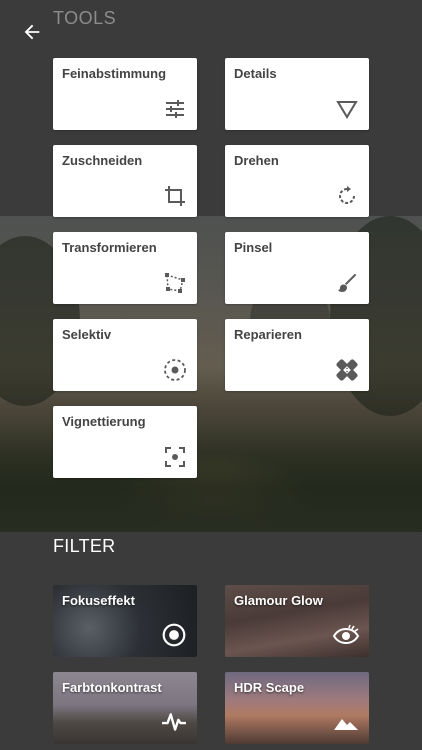 The width and height of the screenshot is (422, 750). I want to click on tool-card-feinabstimmung: Feinabstimmung, so click(125, 94).